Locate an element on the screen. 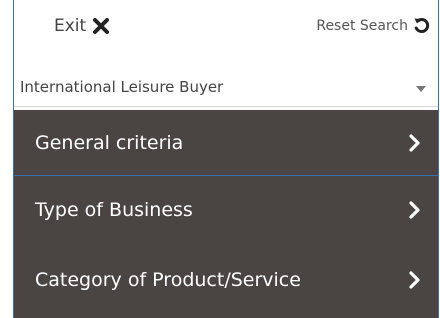  reset-search-button: Reset Search is located at coordinates (373, 25).